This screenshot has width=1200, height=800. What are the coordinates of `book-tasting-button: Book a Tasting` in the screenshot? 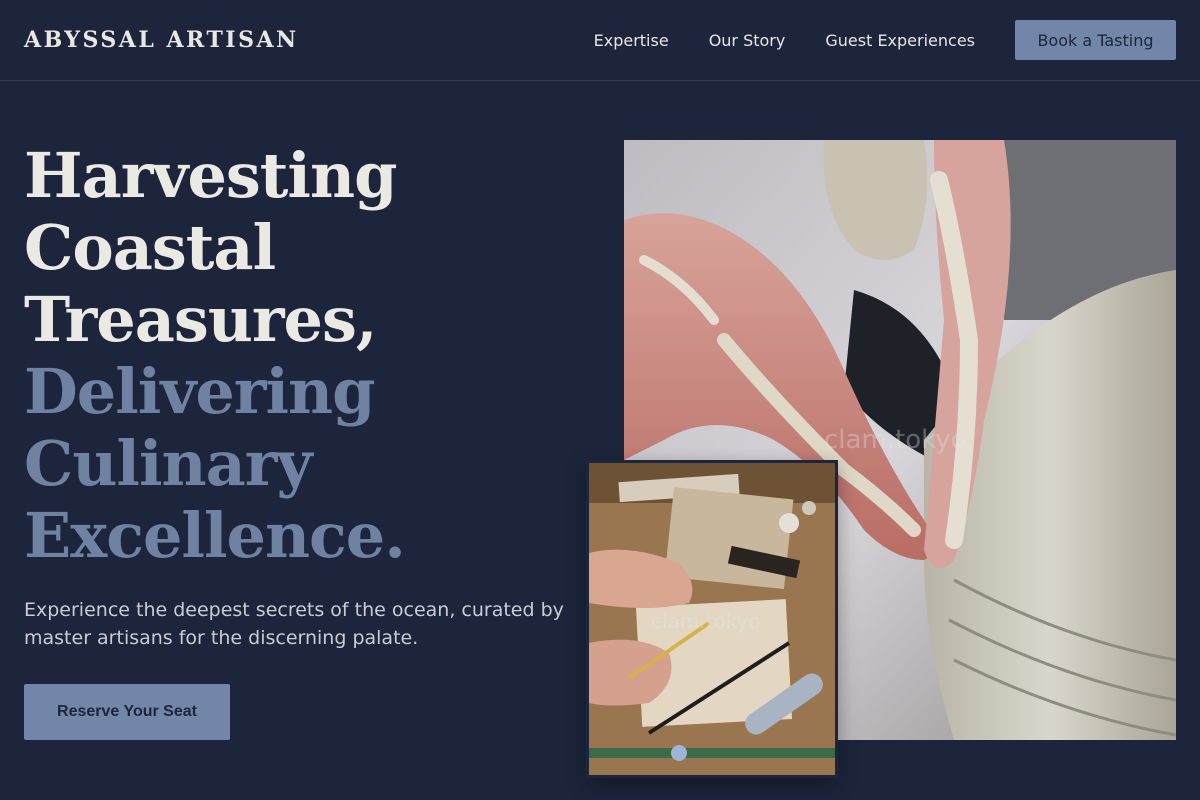 It's located at (1095, 40).